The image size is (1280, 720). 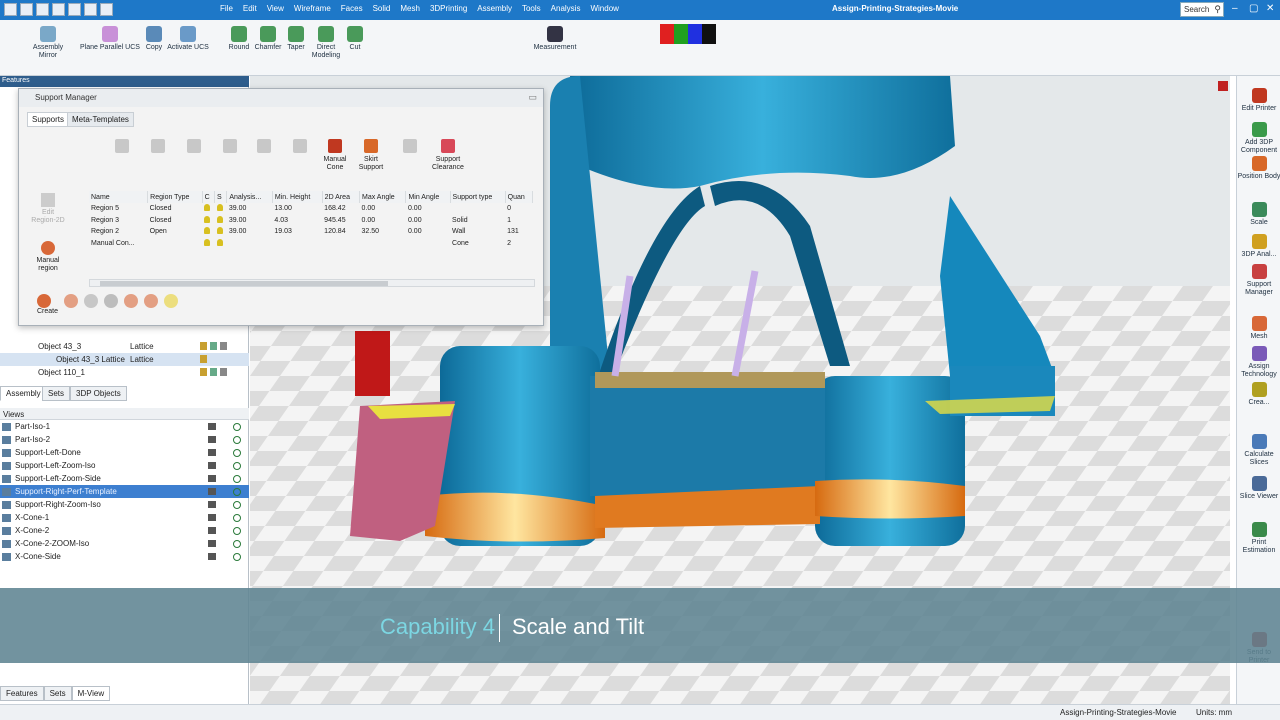 I want to click on search-input: Search ⚲, so click(x=1202, y=9).